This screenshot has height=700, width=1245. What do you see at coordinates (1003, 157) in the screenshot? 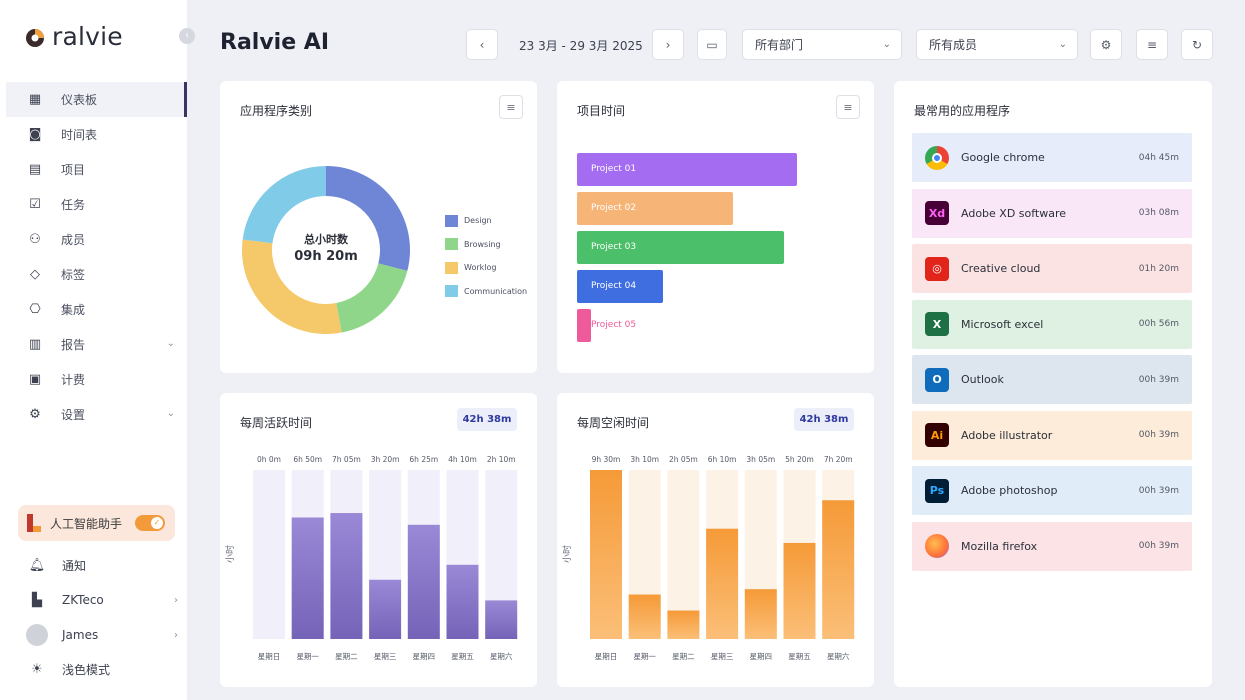
I see `app-name: Google chrome` at bounding box center [1003, 157].